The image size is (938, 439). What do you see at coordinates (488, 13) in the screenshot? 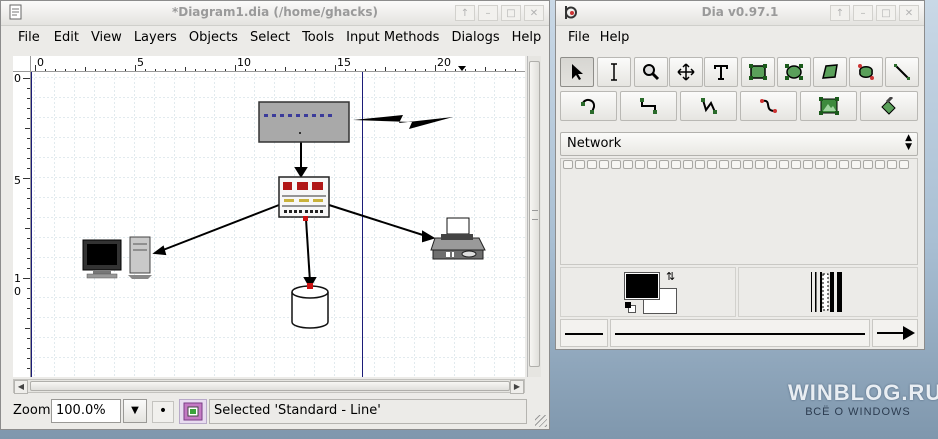
I see `window-minimize-button: –` at bounding box center [488, 13].